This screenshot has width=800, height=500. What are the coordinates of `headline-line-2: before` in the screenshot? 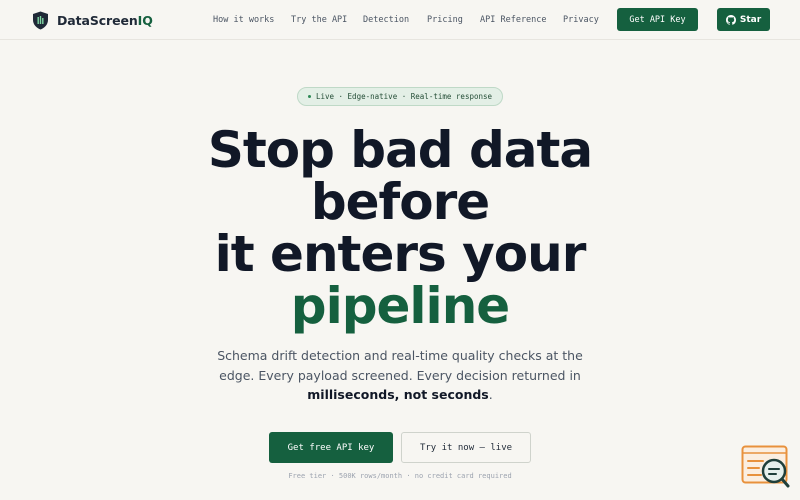 It's located at (400, 202).